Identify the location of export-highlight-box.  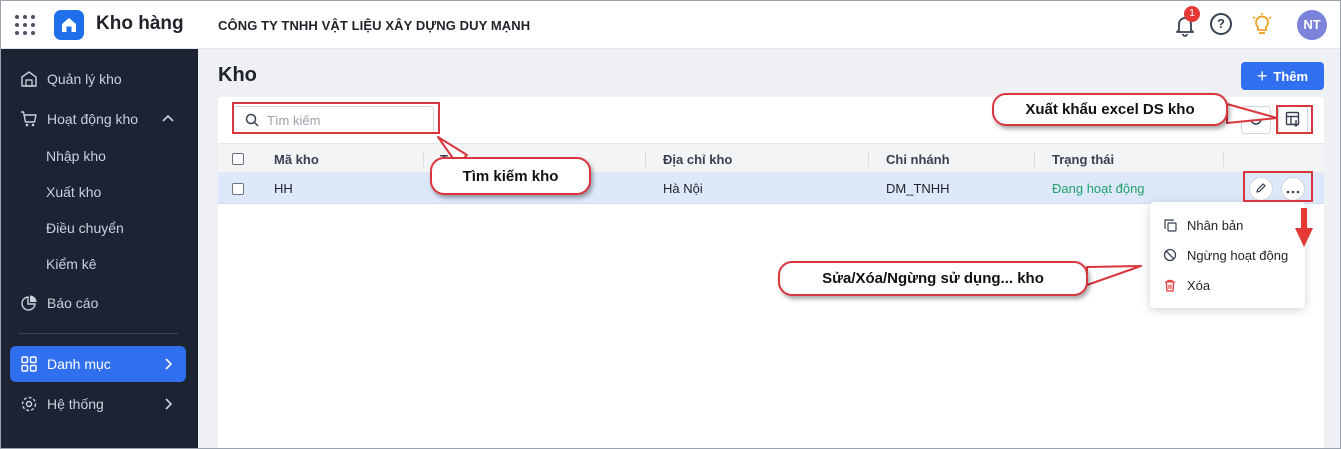
(1294, 119).